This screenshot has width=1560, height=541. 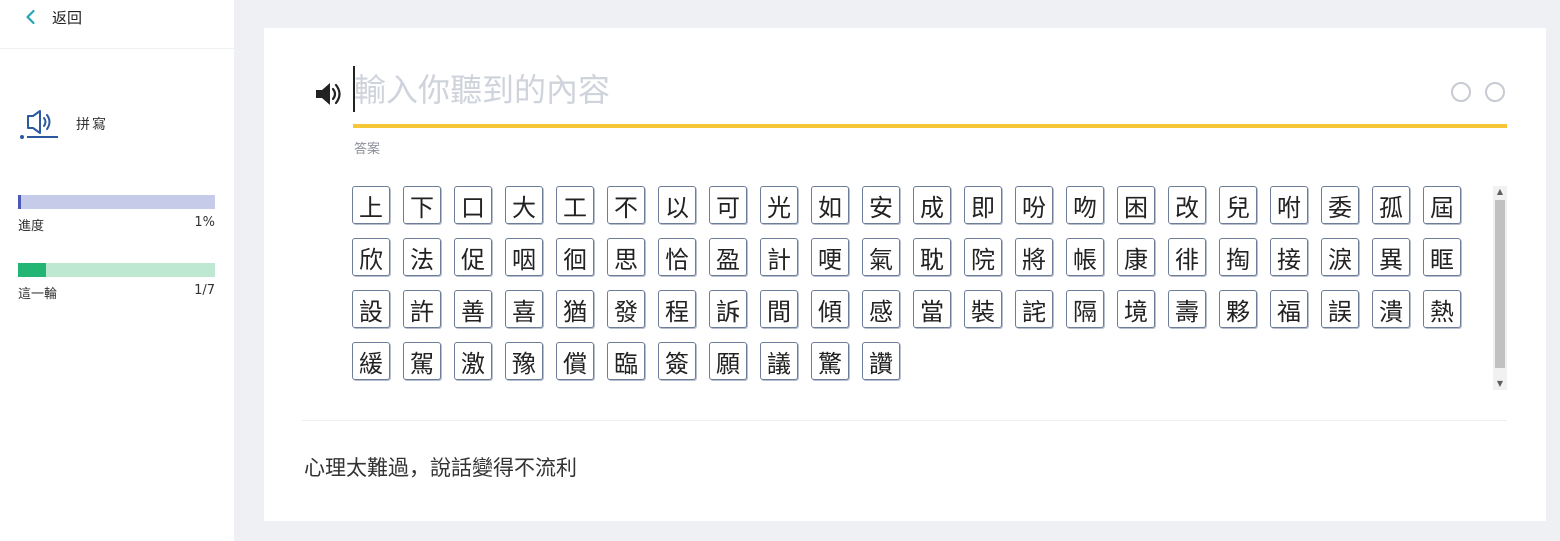 What do you see at coordinates (1340, 205) in the screenshot?
I see `character-tile: 委` at bounding box center [1340, 205].